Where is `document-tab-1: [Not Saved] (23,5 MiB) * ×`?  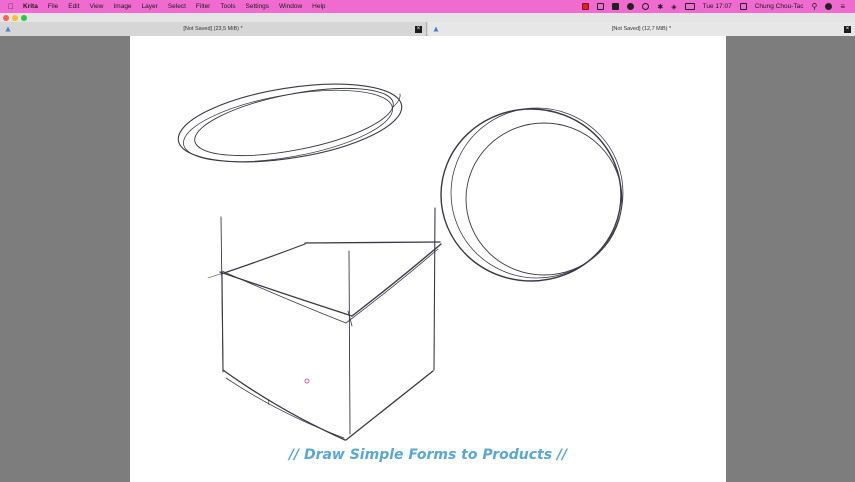 document-tab-1: [Not Saved] (23,5 MiB) * × is located at coordinates (213, 29).